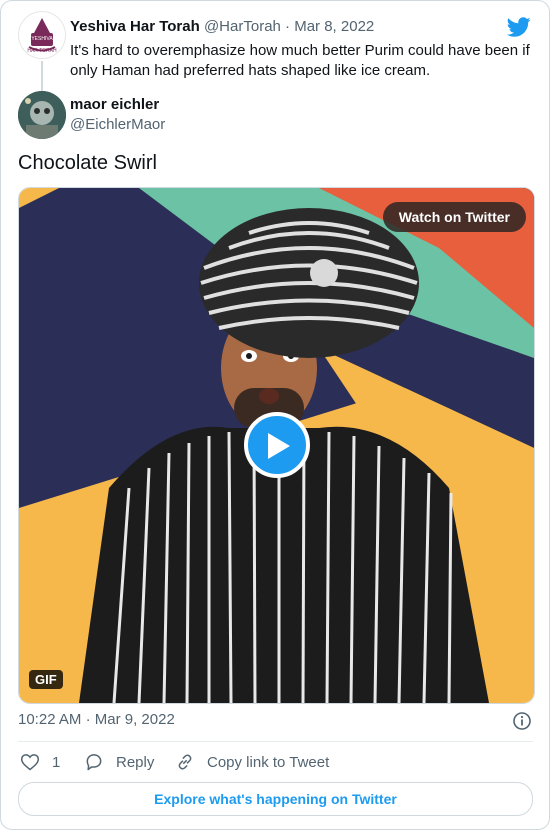 Image resolution: width=550 pixels, height=830 pixels. Describe the element at coordinates (114, 104) in the screenshot. I see `author-name: maor eichler` at that location.